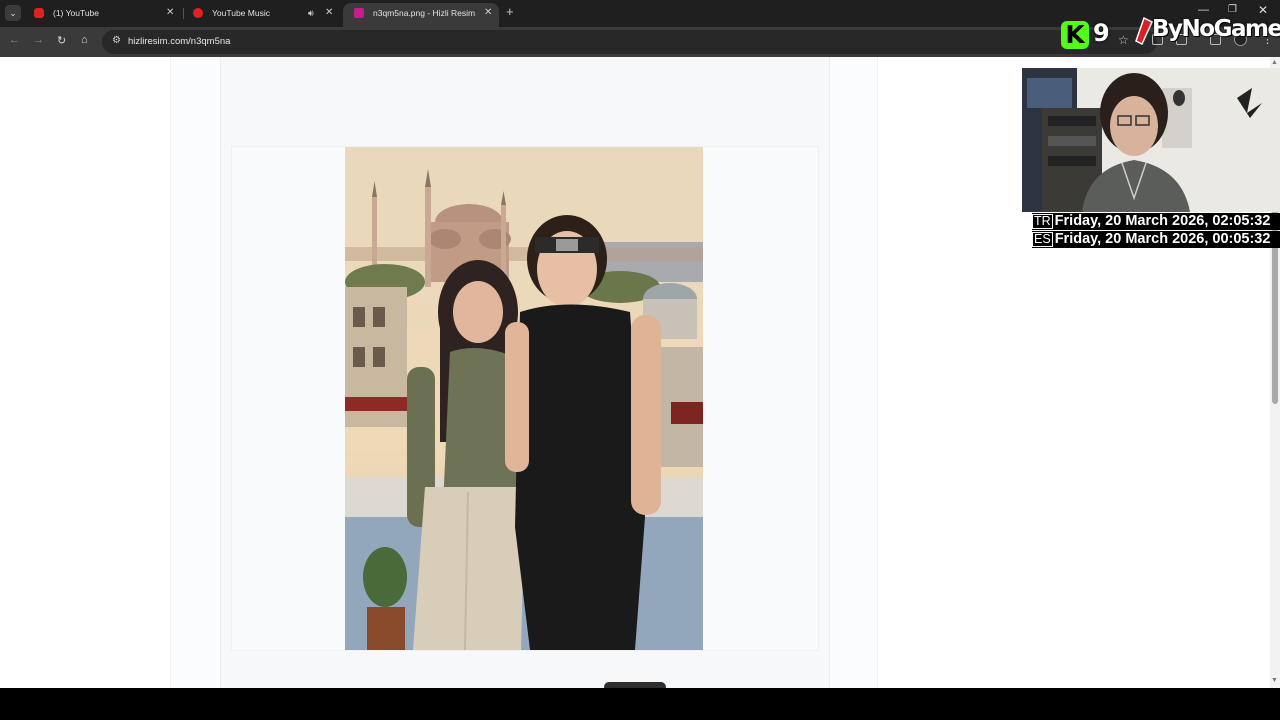 The height and width of the screenshot is (720, 1280). I want to click on youtube-icon, so click(39, 13).